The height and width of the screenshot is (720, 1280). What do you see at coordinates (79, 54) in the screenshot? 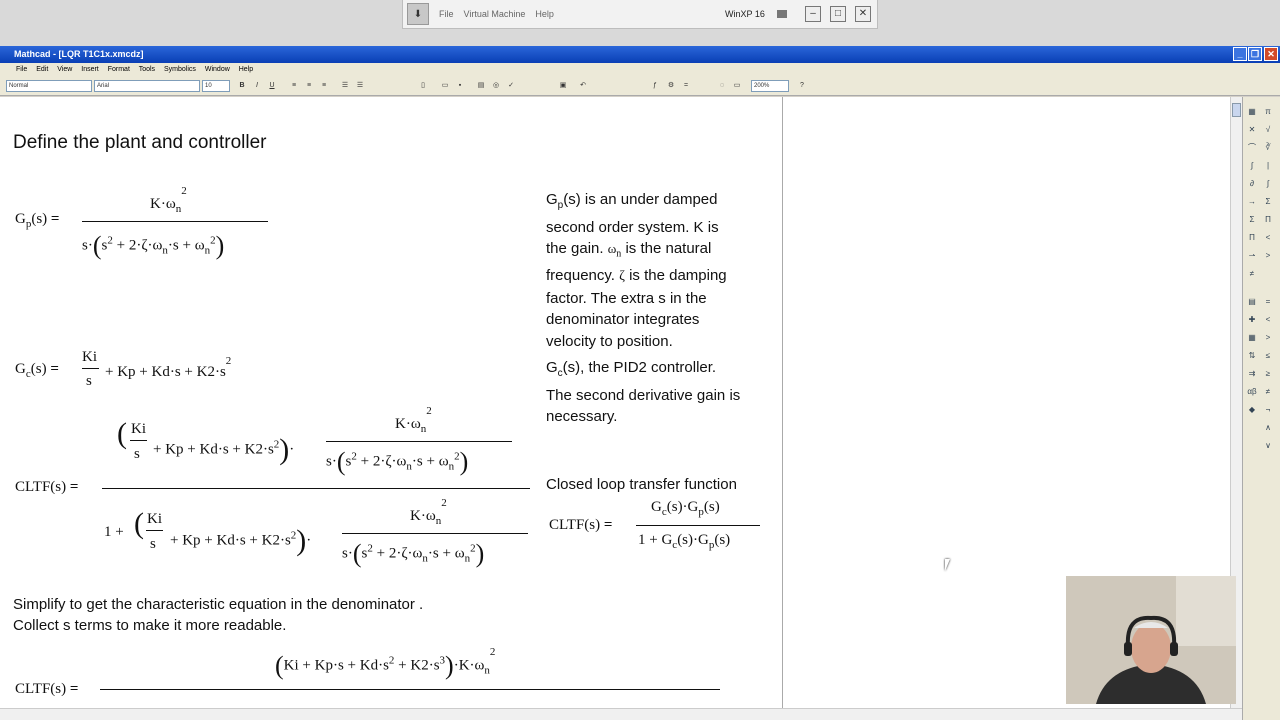
I see `window-title: Mathcad - [LQR T1C1x.xmcdz]` at bounding box center [79, 54].